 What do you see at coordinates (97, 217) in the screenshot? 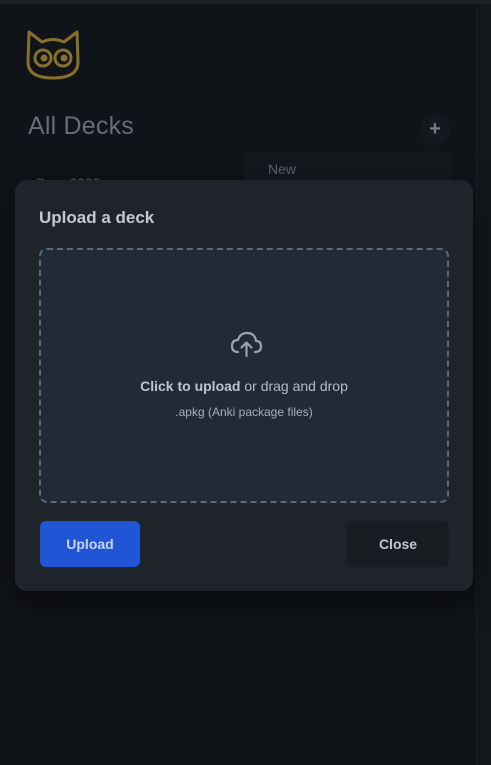
I see `modal-title: Upload a deck` at bounding box center [97, 217].